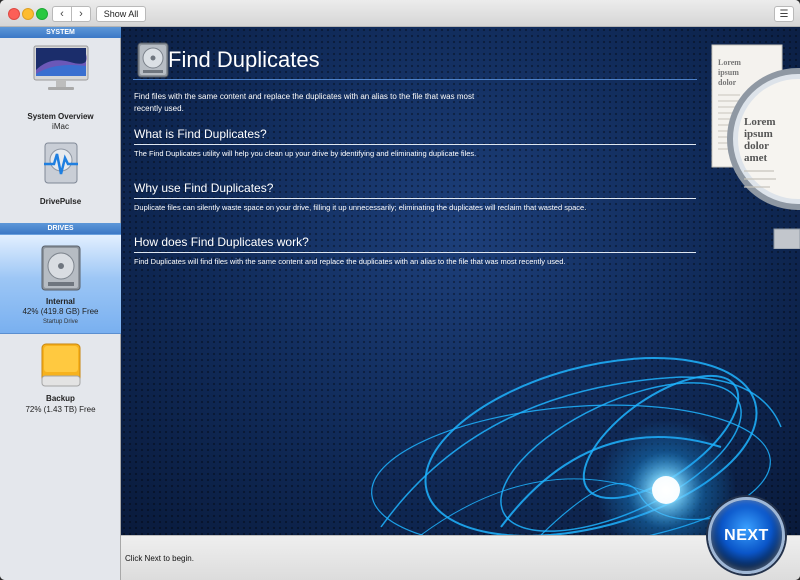  I want to click on next-button: NEXT, so click(746, 535).